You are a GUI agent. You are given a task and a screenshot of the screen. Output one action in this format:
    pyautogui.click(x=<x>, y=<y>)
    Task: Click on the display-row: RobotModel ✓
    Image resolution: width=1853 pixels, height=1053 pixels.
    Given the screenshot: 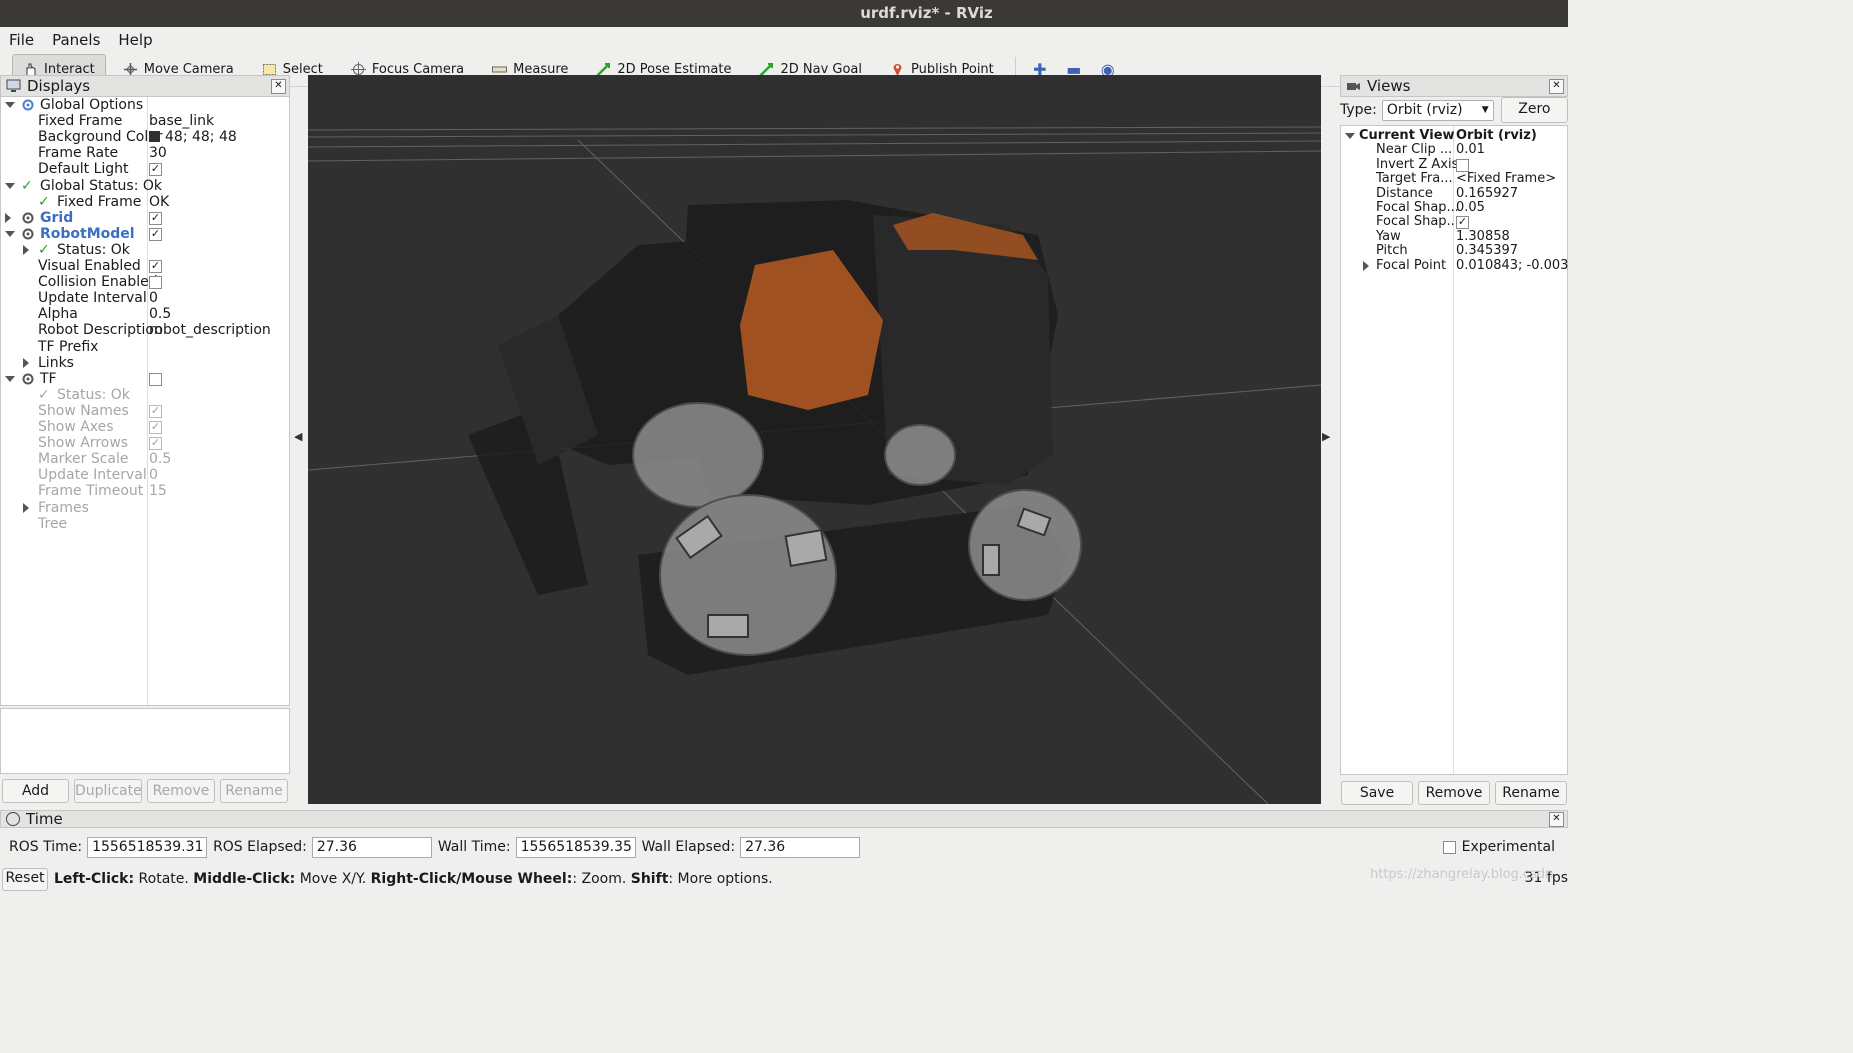 What is the action you would take?
    pyautogui.click(x=145, y=234)
    